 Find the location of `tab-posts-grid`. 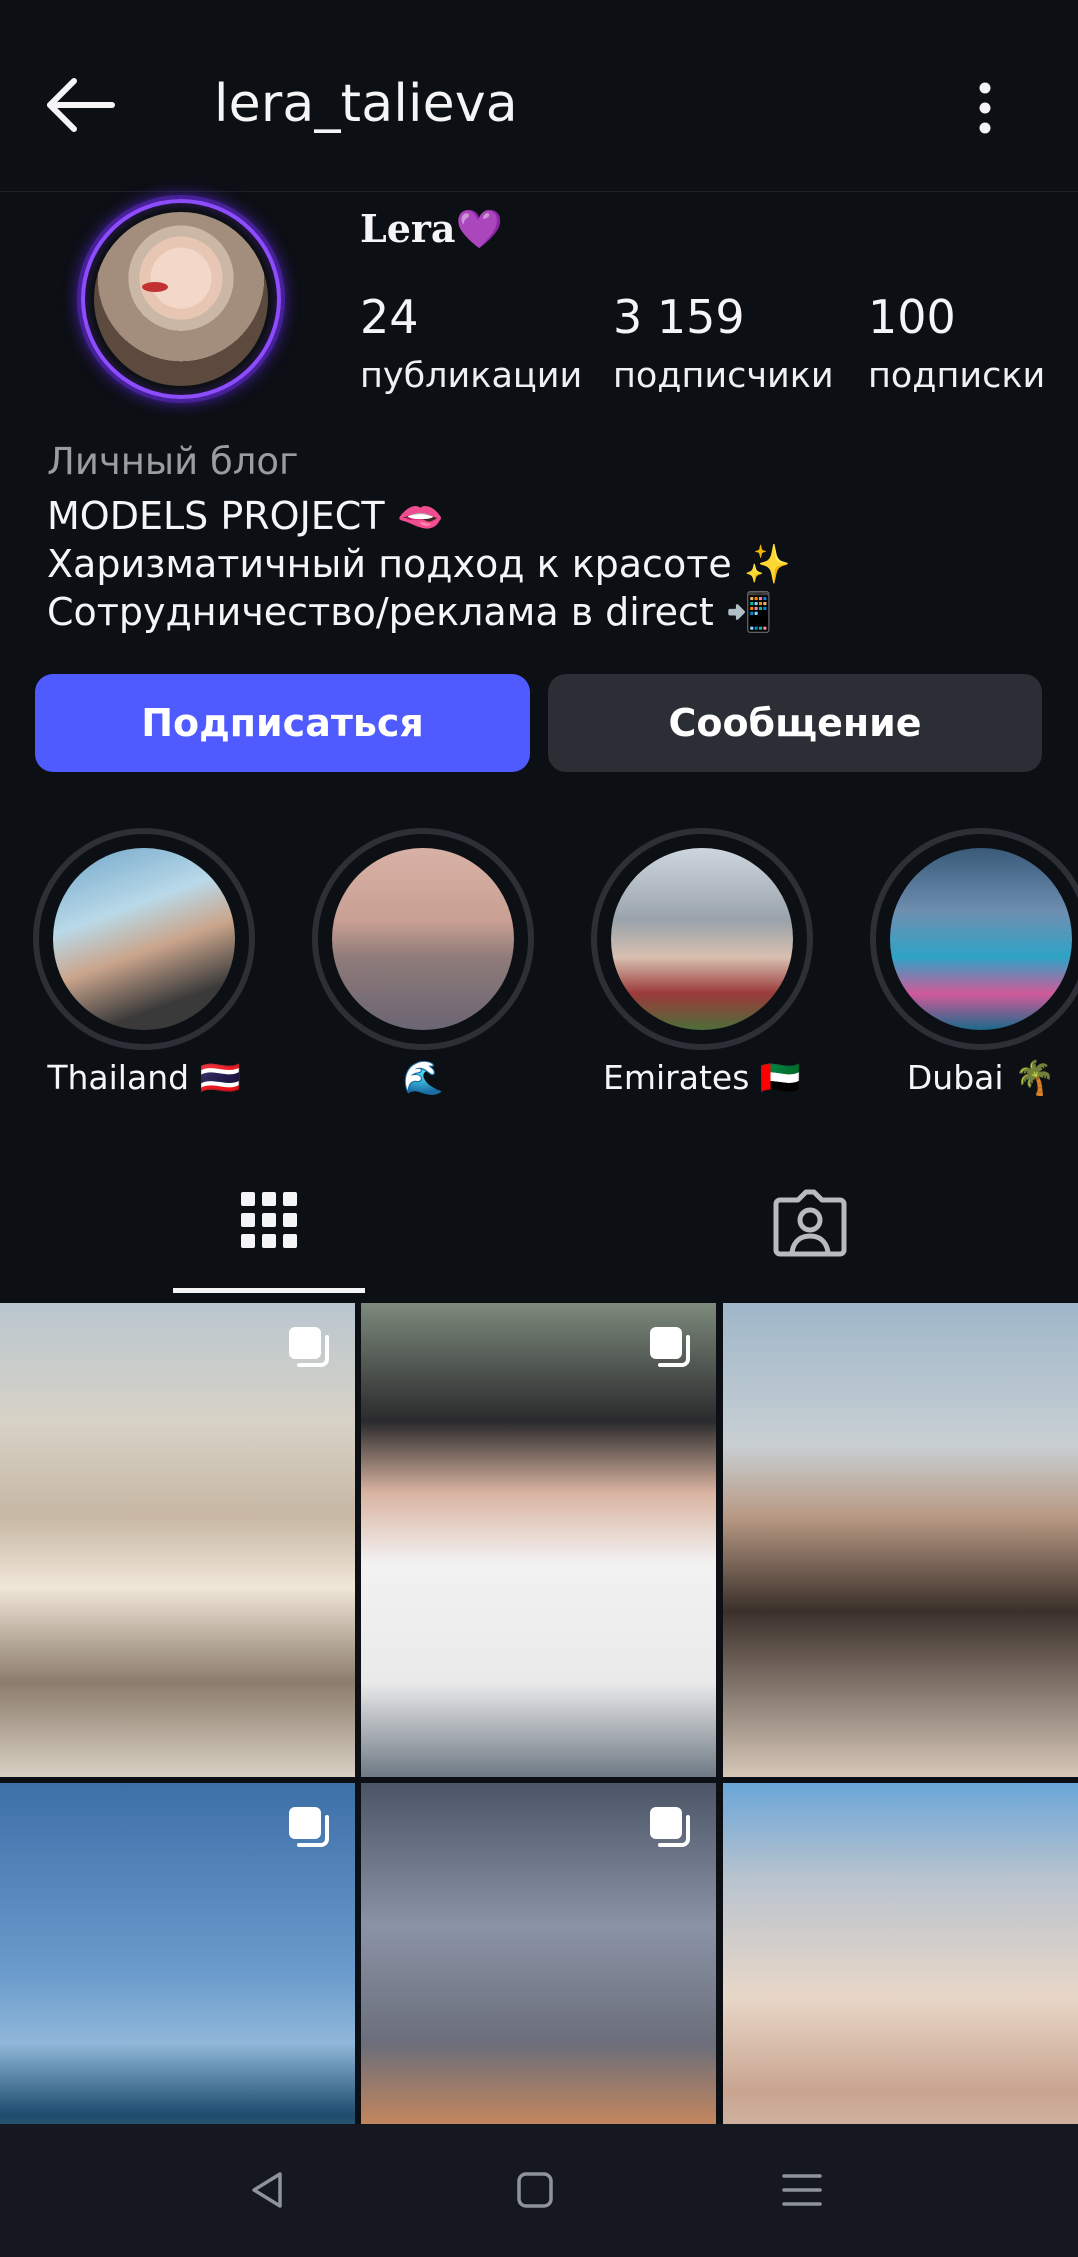

tab-posts-grid is located at coordinates (269, 1233).